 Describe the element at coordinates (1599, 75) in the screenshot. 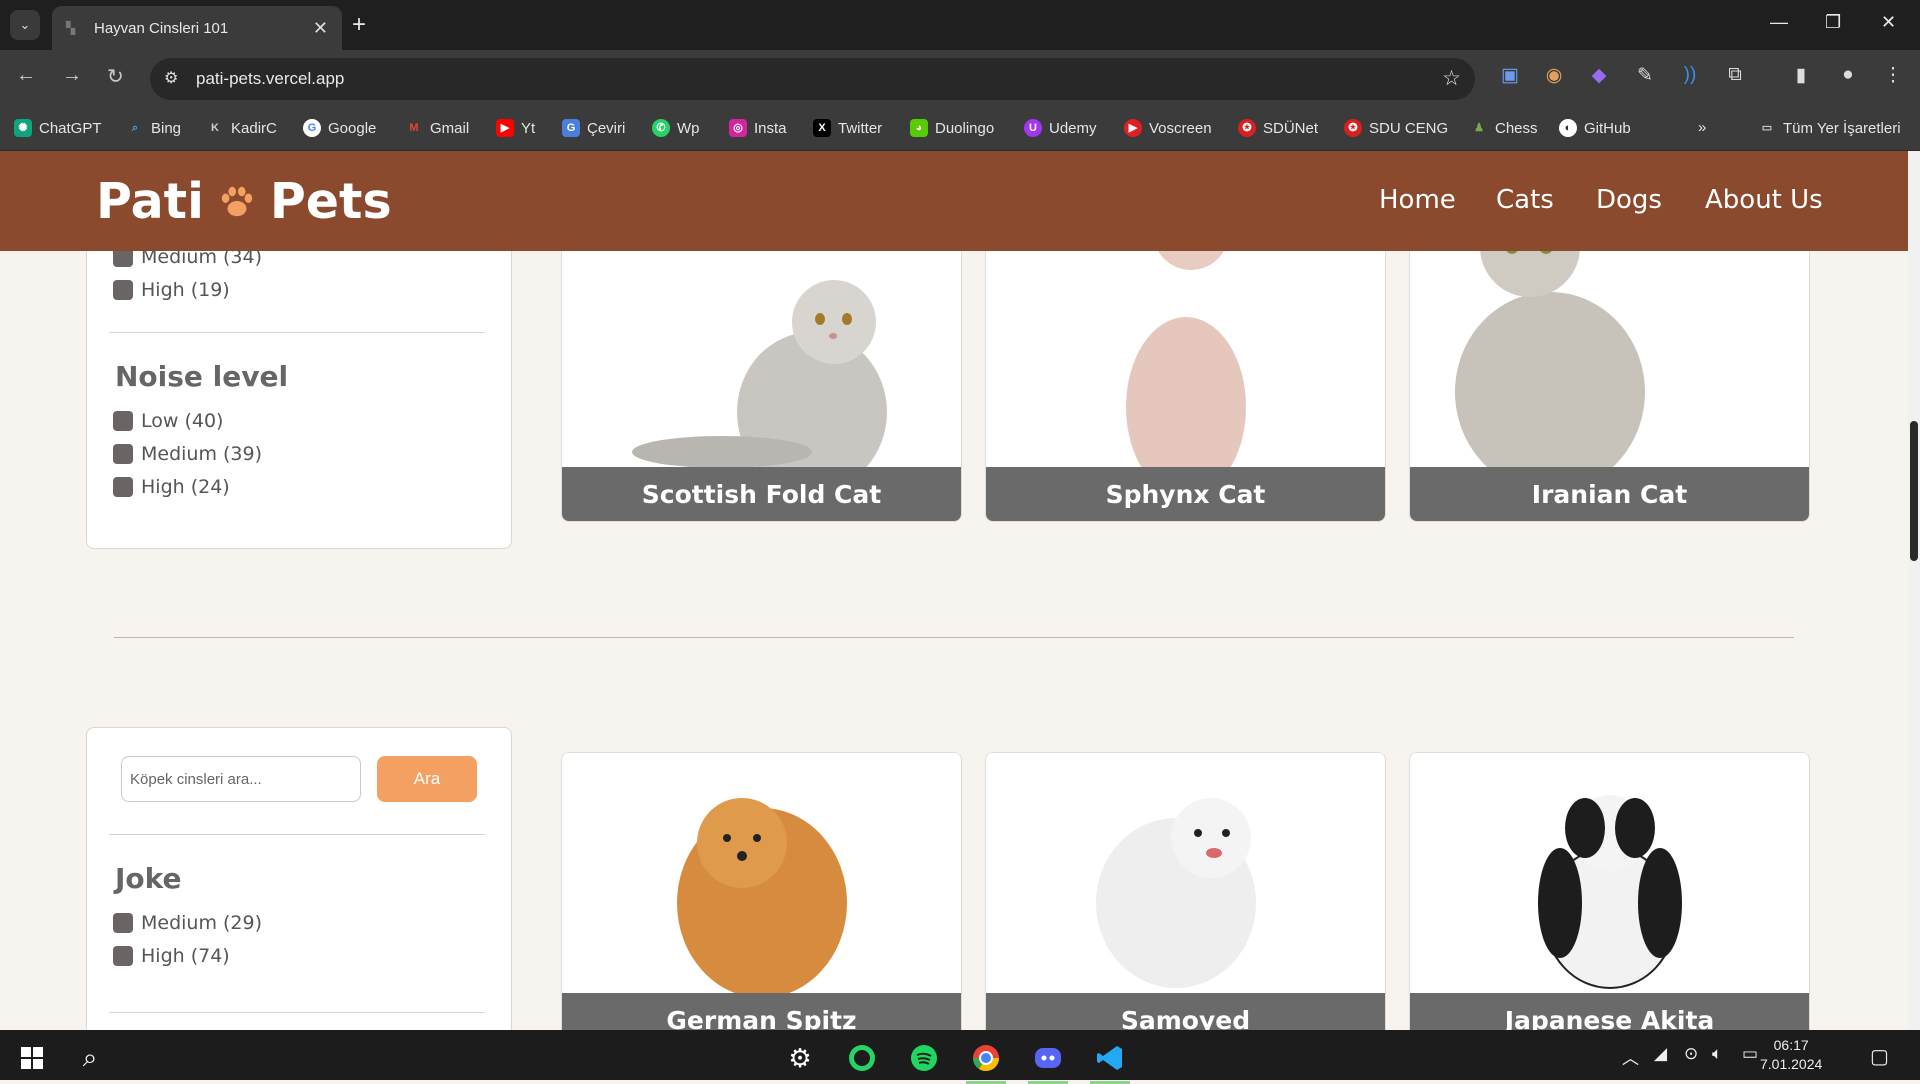

I see `extension-icon: ◆` at that location.